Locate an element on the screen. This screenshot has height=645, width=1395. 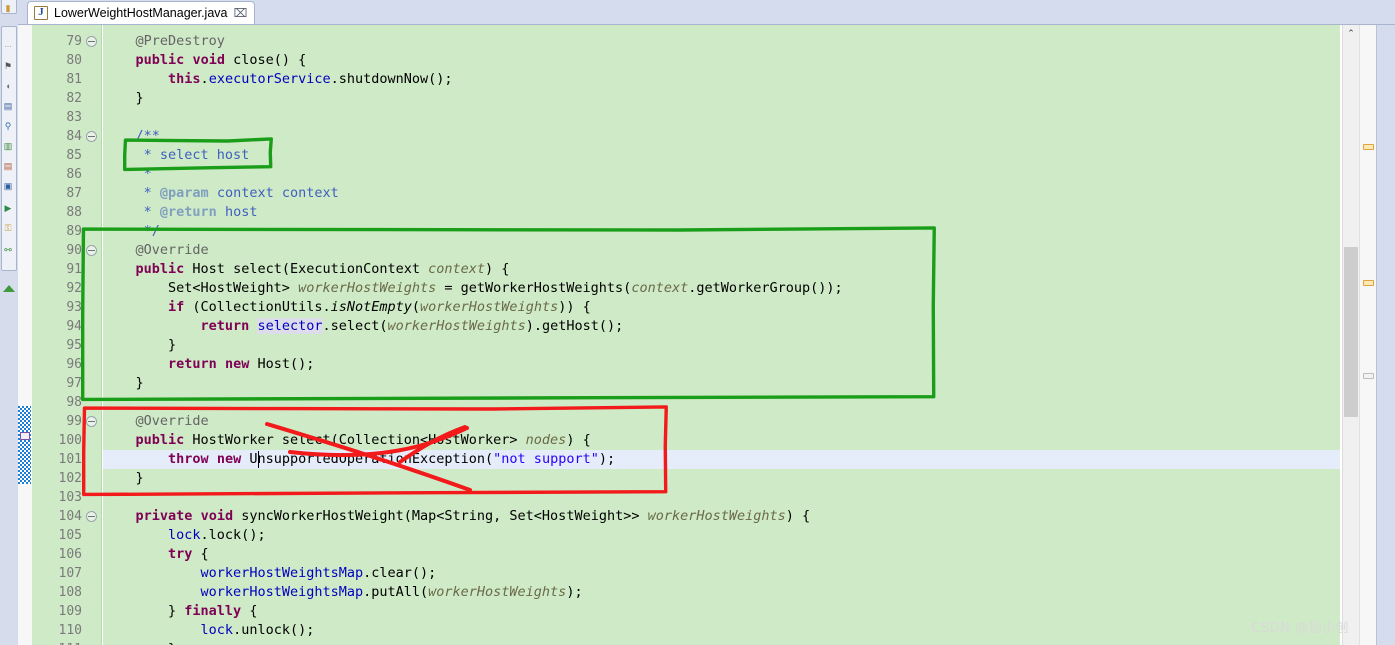
code-line: lock.unlock(); is located at coordinates (257, 630).